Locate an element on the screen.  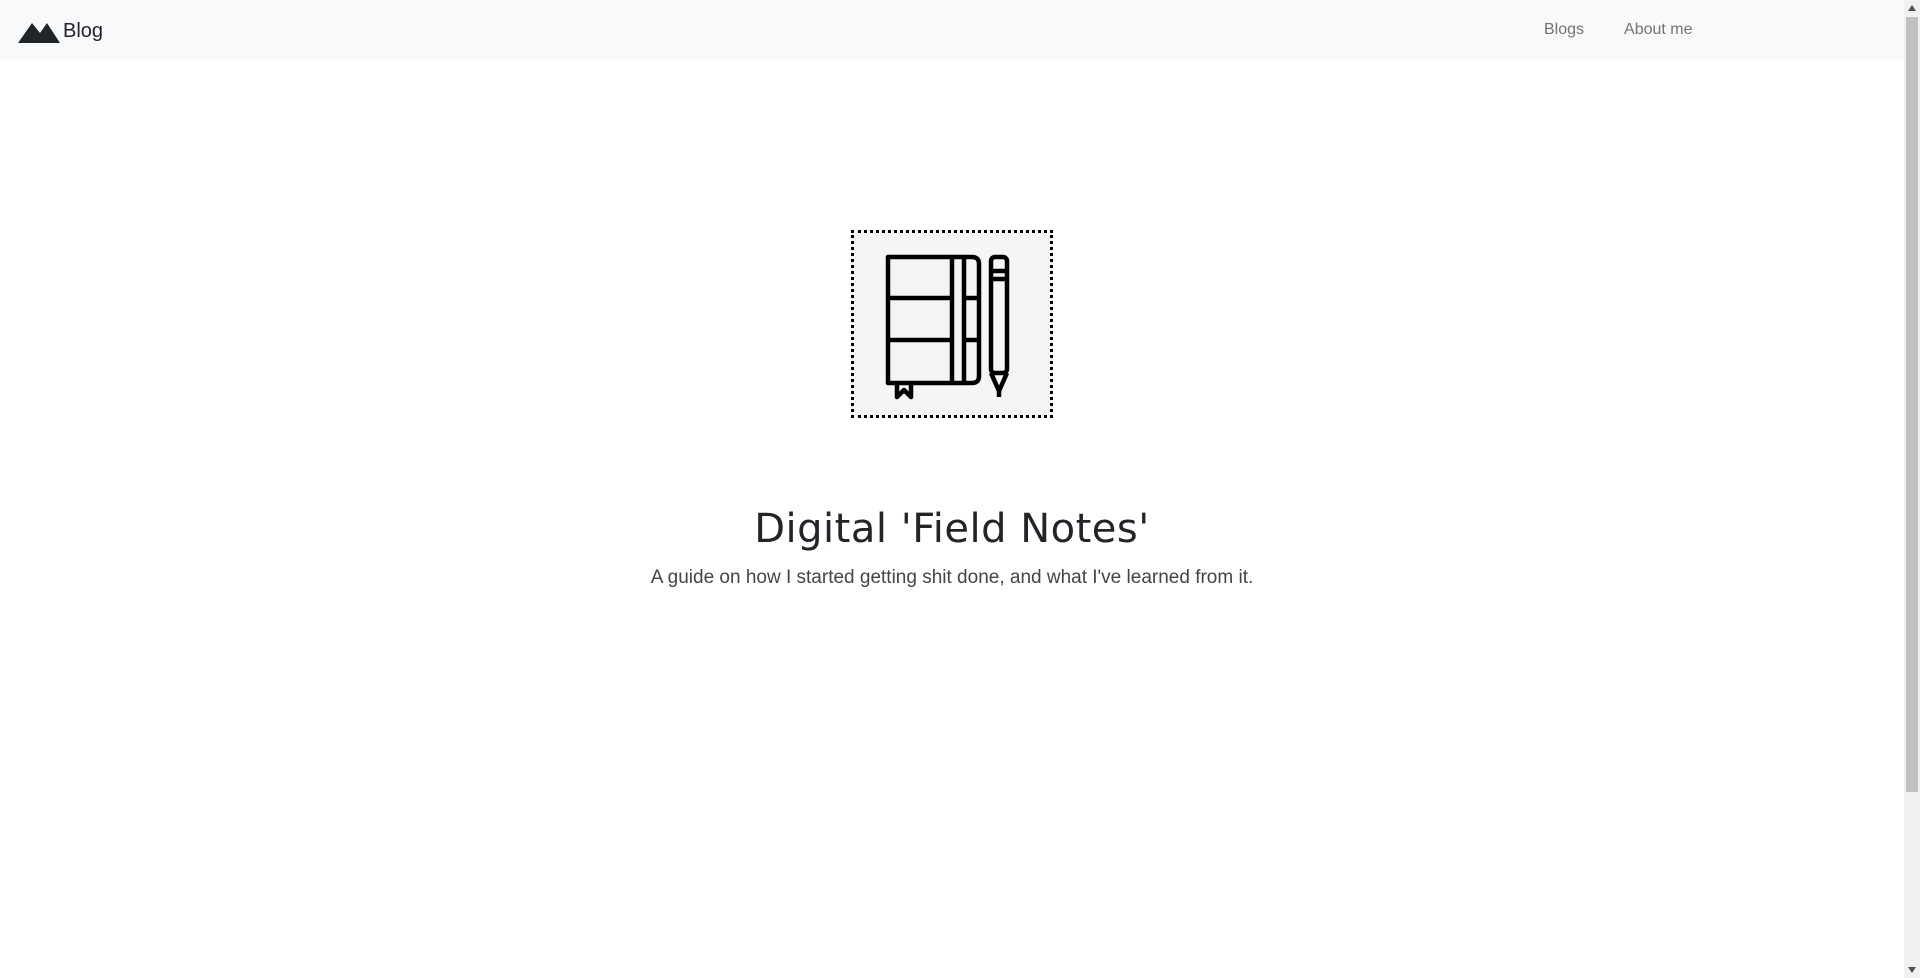
hero-image is located at coordinates (952, 324).